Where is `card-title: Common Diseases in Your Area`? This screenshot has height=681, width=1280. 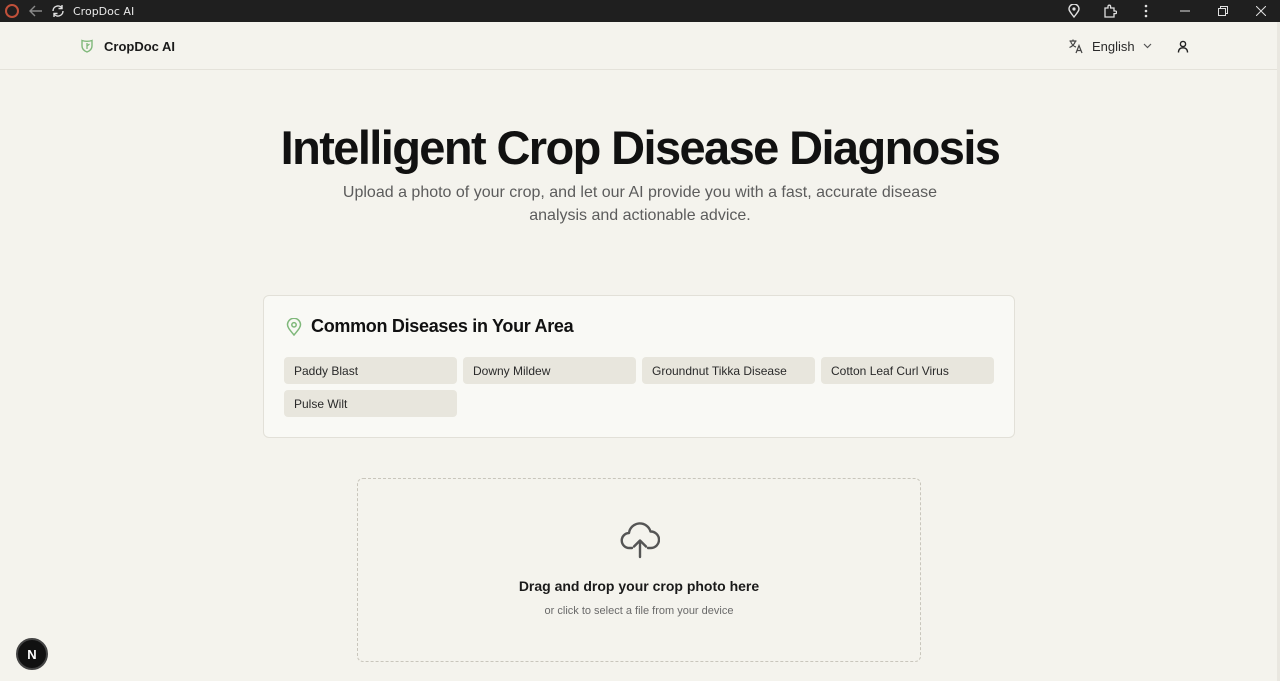 card-title: Common Diseases in Your Area is located at coordinates (442, 326).